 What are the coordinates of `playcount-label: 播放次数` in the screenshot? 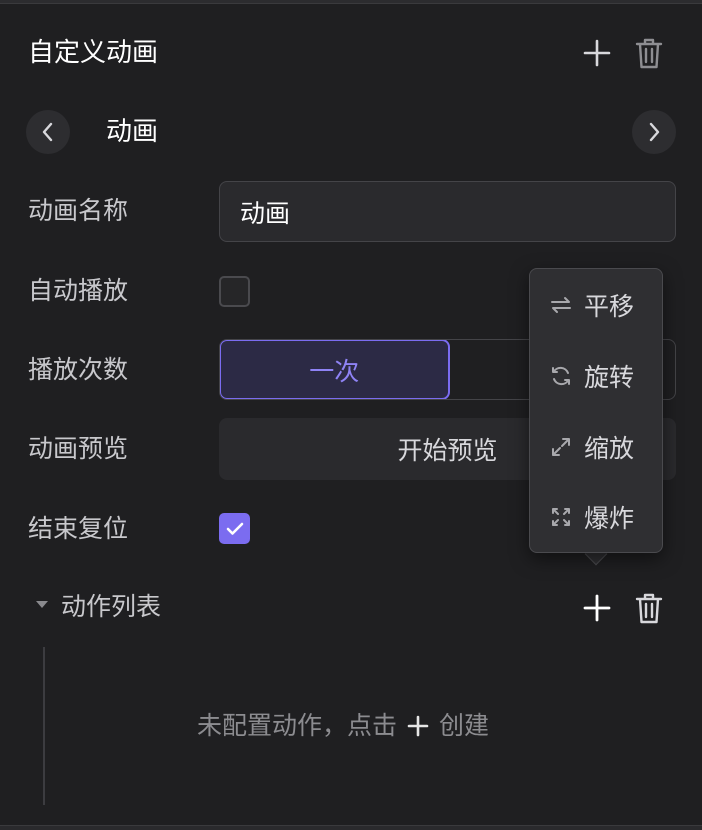 It's located at (78, 369).